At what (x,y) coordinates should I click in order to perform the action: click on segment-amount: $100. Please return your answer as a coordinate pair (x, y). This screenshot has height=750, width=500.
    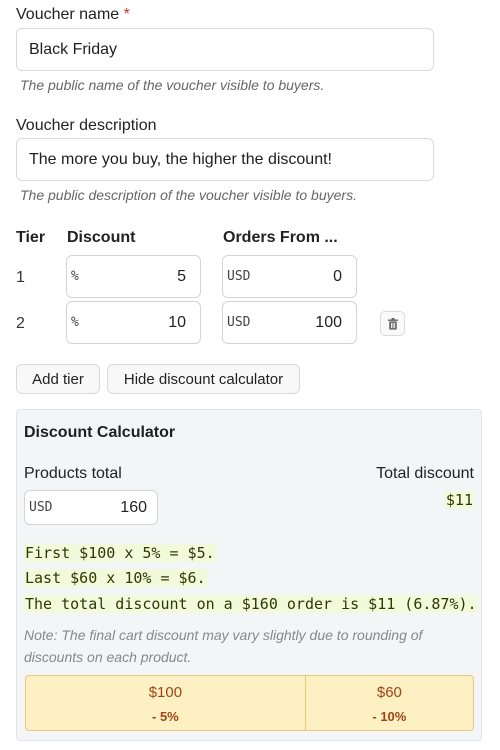
    Looking at the image, I should click on (165, 692).